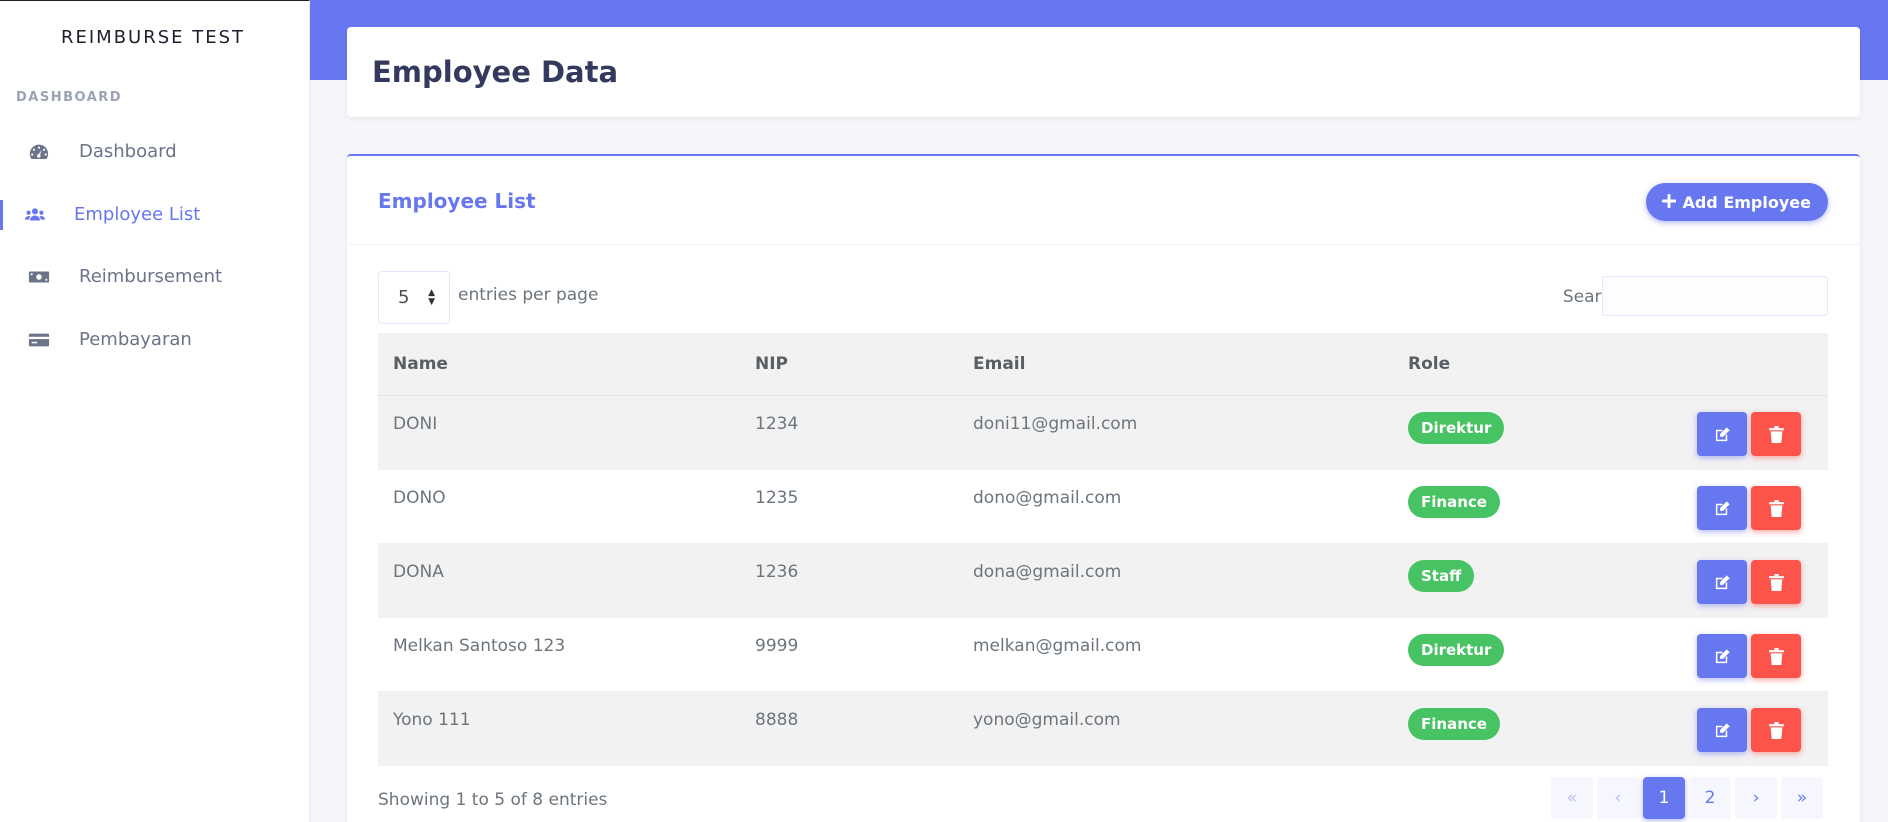 The width and height of the screenshot is (1888, 822). I want to click on search-input, so click(1715, 296).